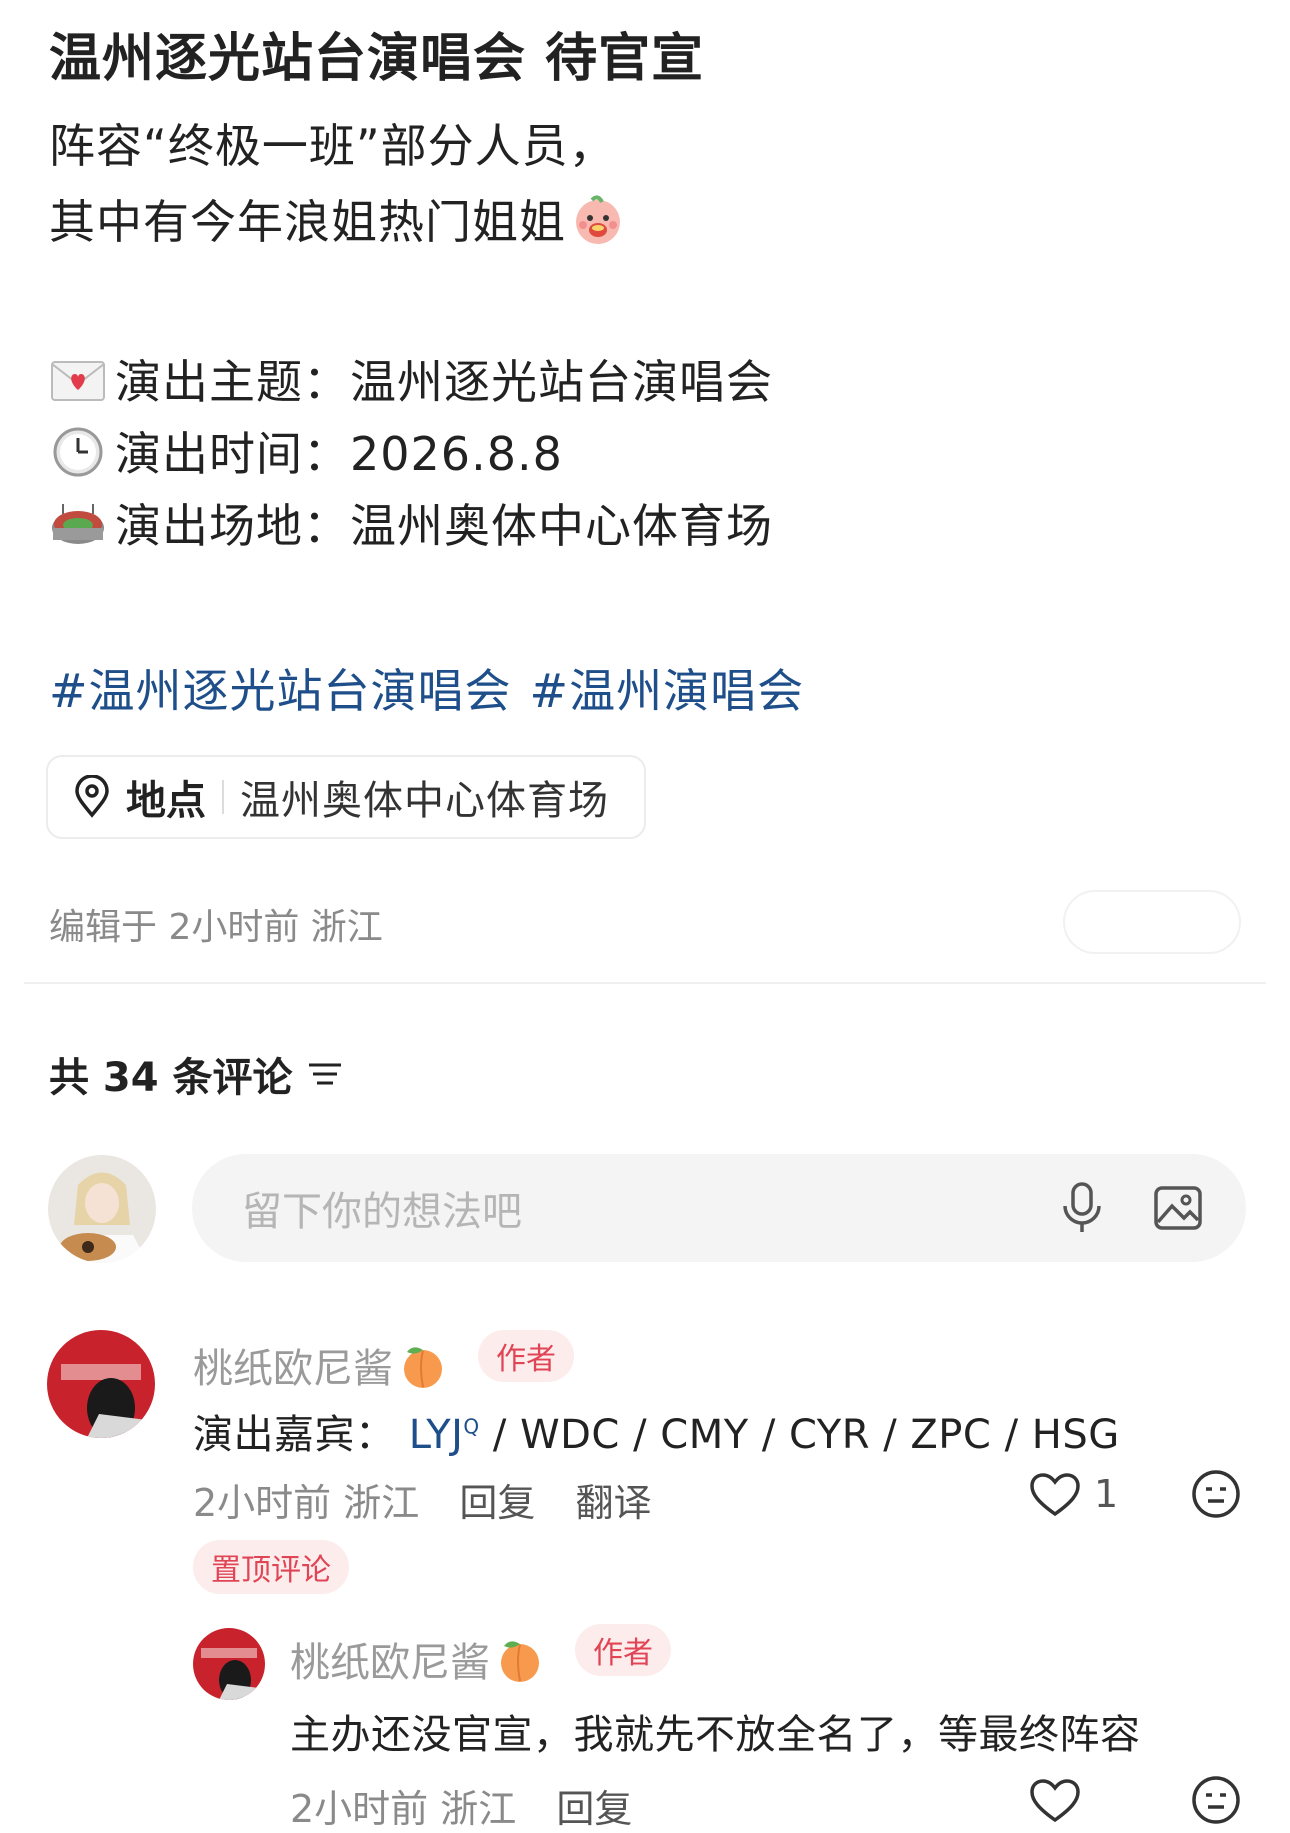 The height and width of the screenshot is (1833, 1290). What do you see at coordinates (424, 801) in the screenshot?
I see `location-value: 温州奥体中心体育场` at bounding box center [424, 801].